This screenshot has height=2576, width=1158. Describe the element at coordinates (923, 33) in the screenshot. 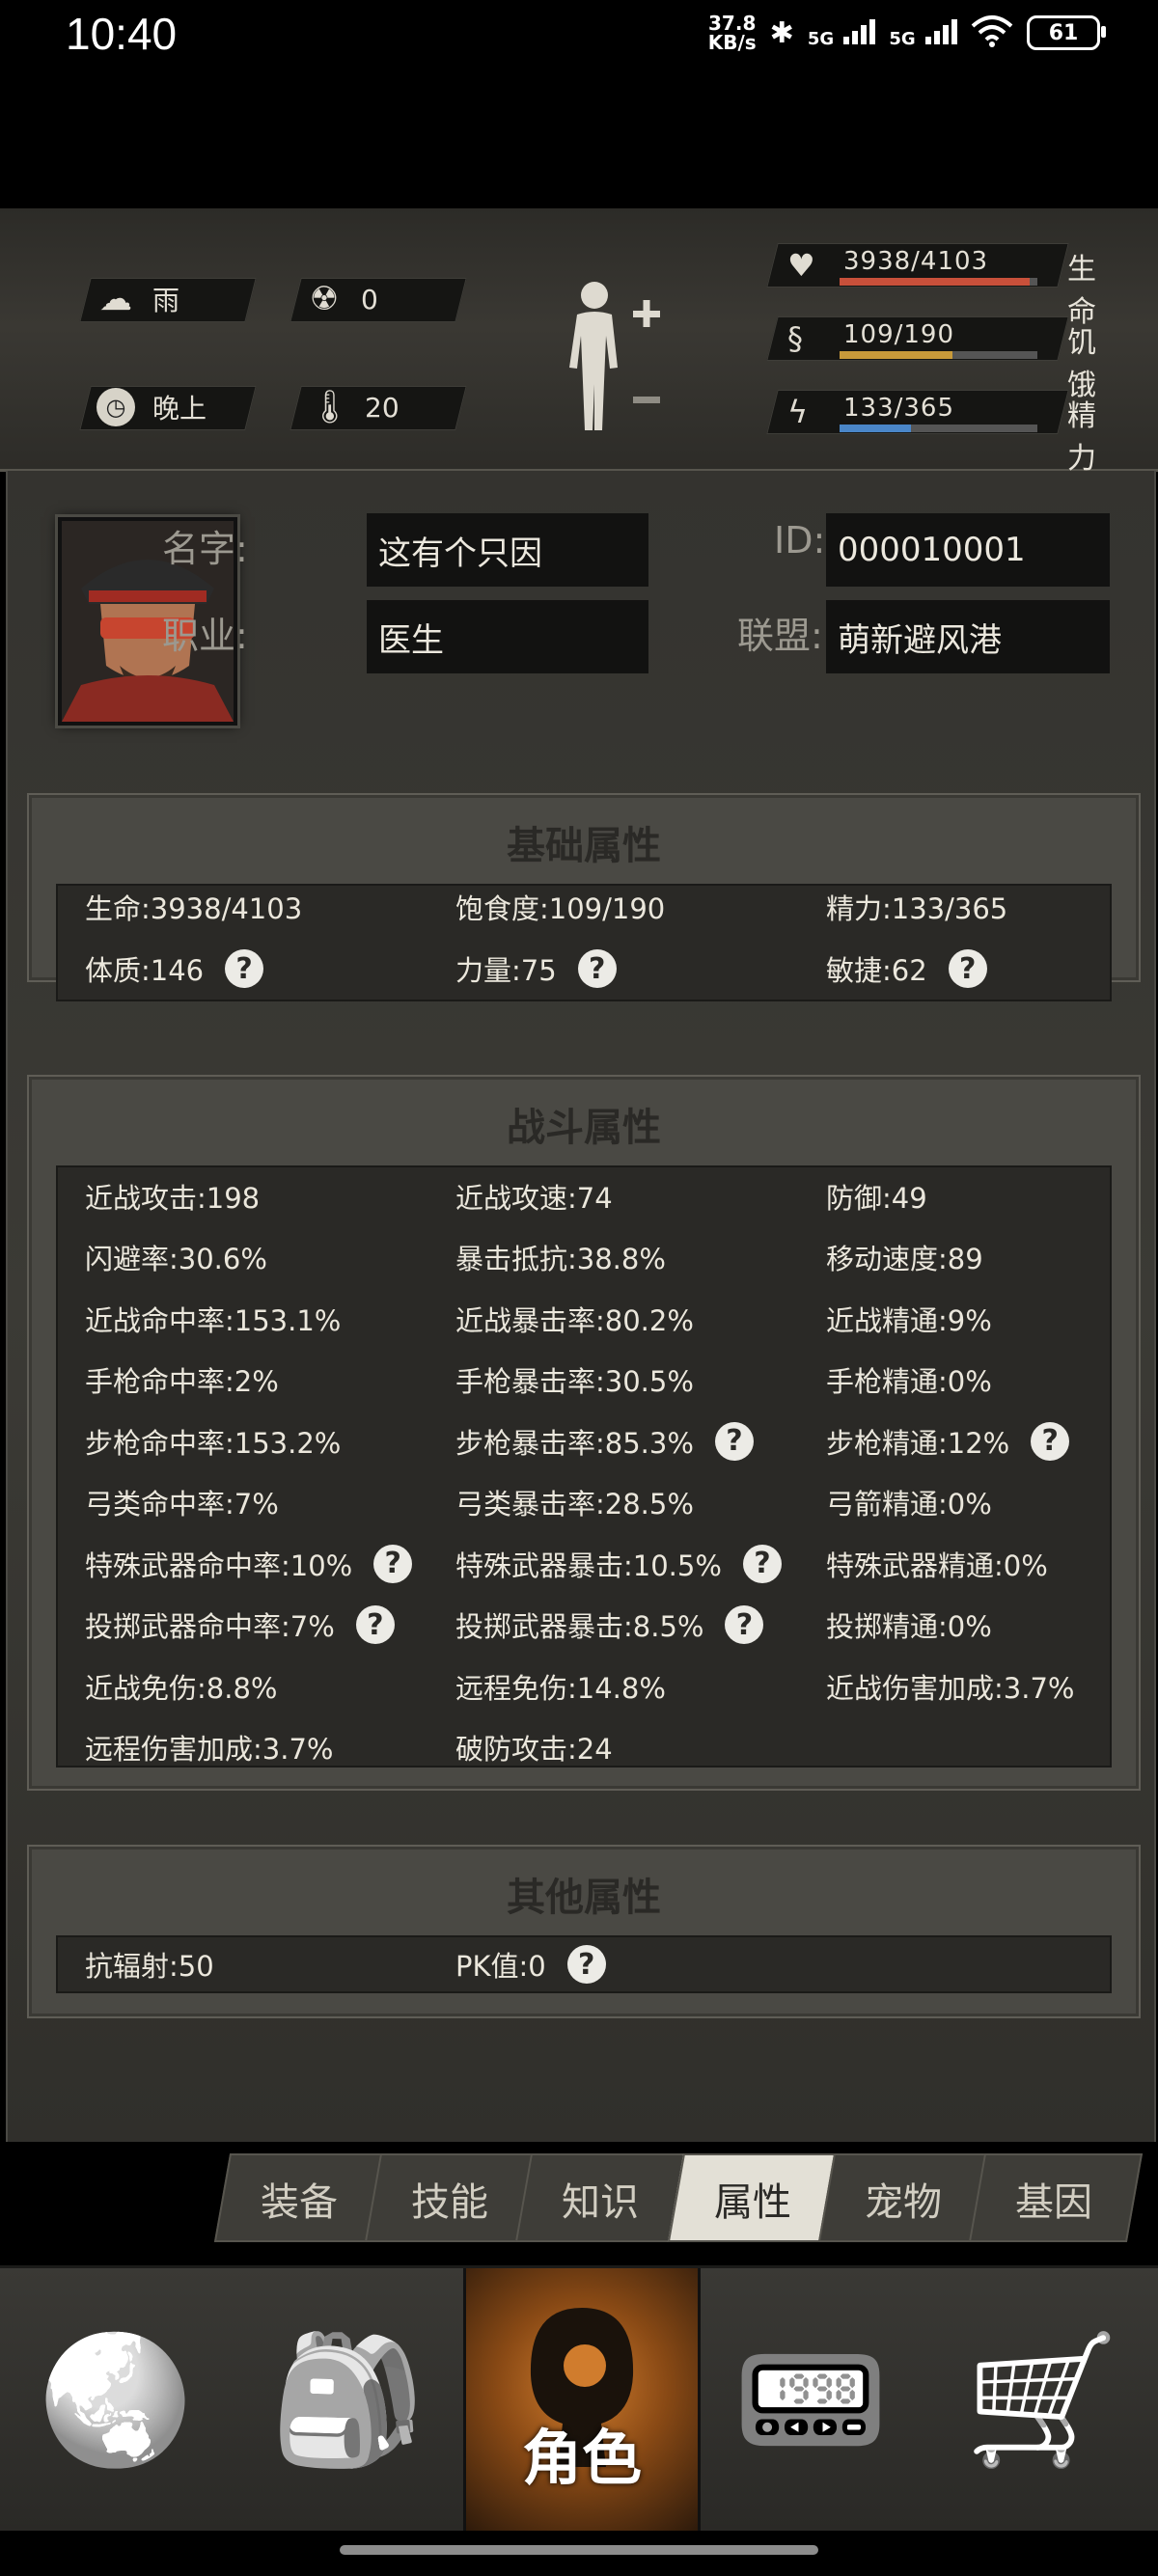

I see `signal-icon-2: 5G` at that location.